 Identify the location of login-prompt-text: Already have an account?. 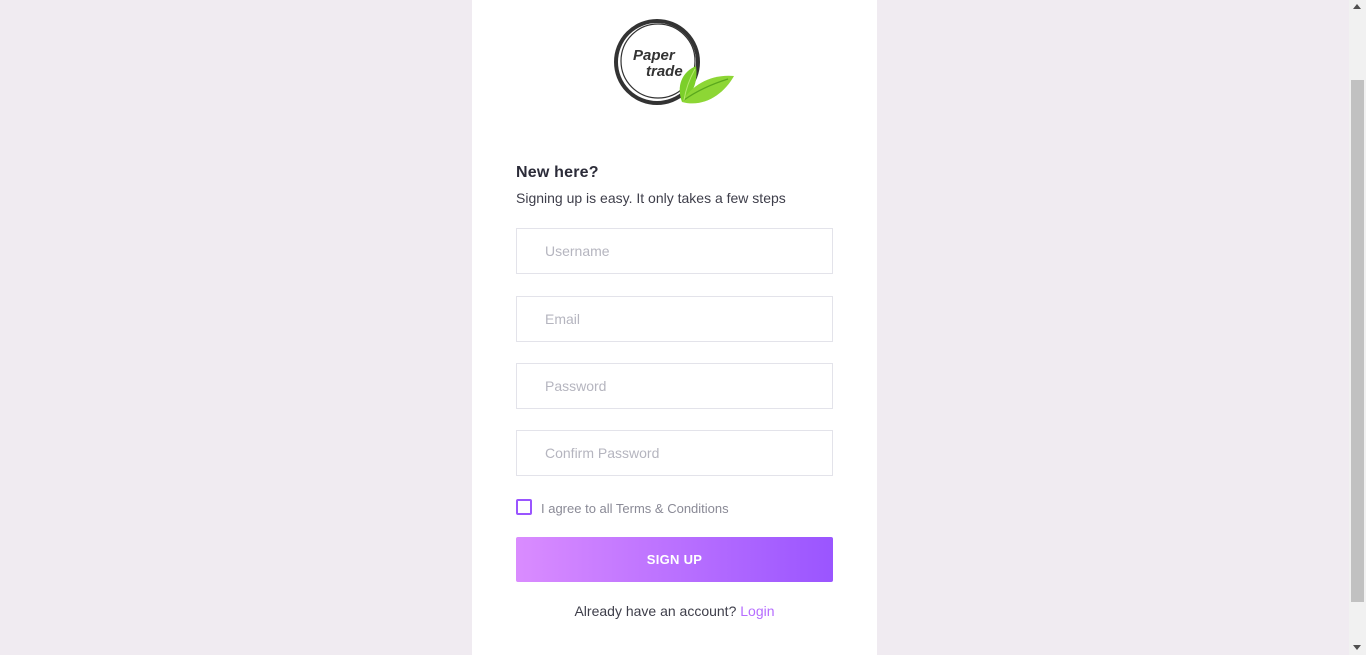
(657, 611).